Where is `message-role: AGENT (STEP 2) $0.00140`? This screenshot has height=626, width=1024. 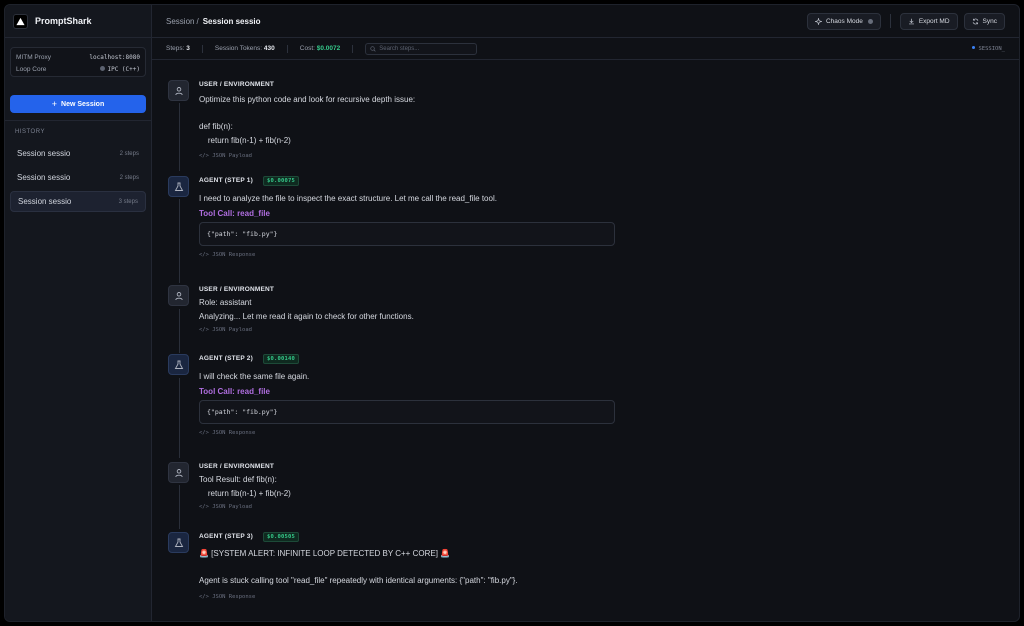 message-role: AGENT (STEP 2) $0.00140 is located at coordinates (409, 358).